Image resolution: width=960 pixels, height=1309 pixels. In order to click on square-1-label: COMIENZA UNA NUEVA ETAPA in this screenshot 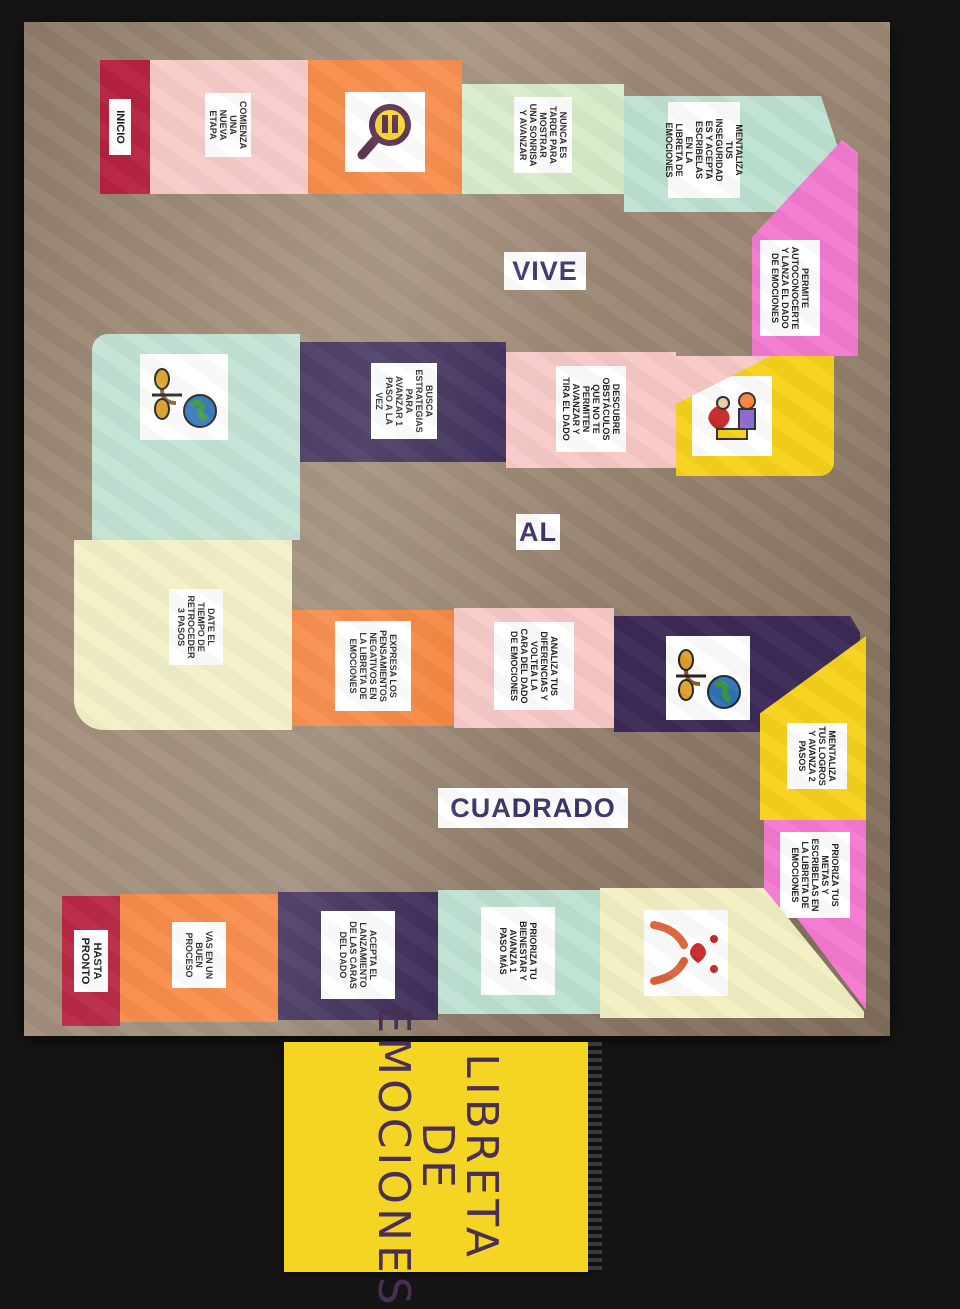, I will do `click(228, 125)`.